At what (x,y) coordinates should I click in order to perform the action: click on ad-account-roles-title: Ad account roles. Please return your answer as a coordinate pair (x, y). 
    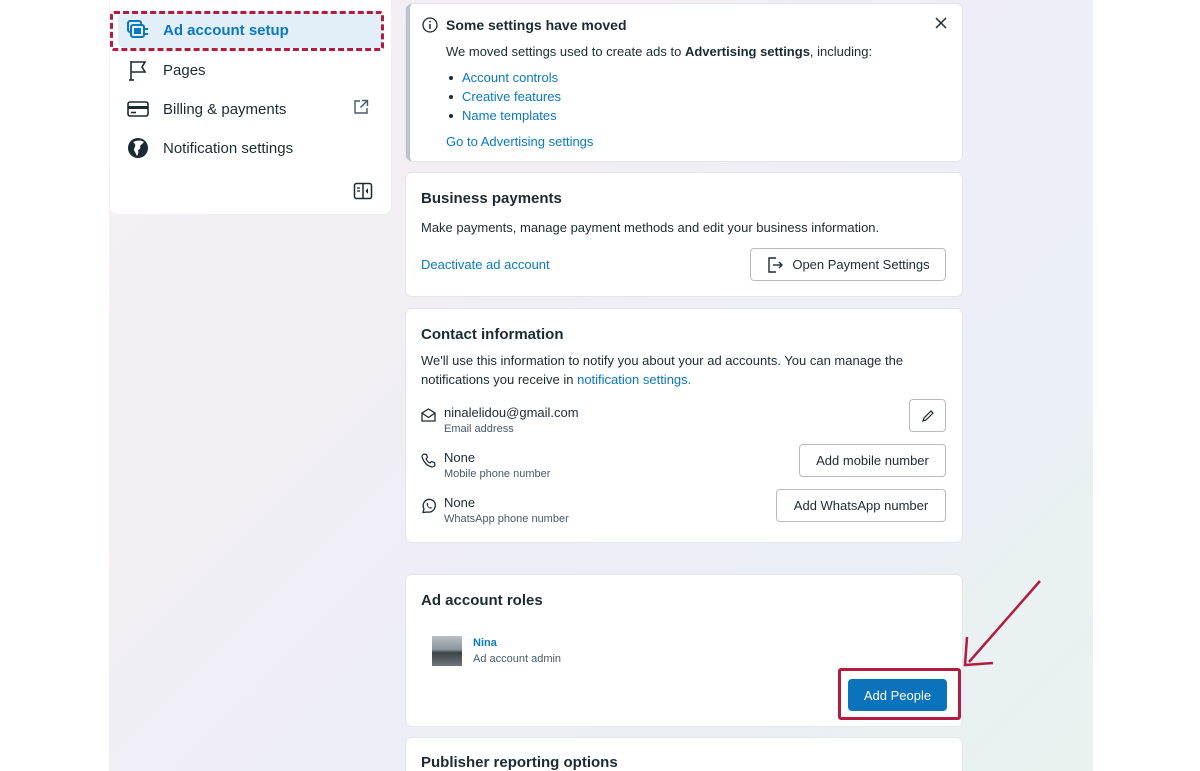
    Looking at the image, I should click on (482, 600).